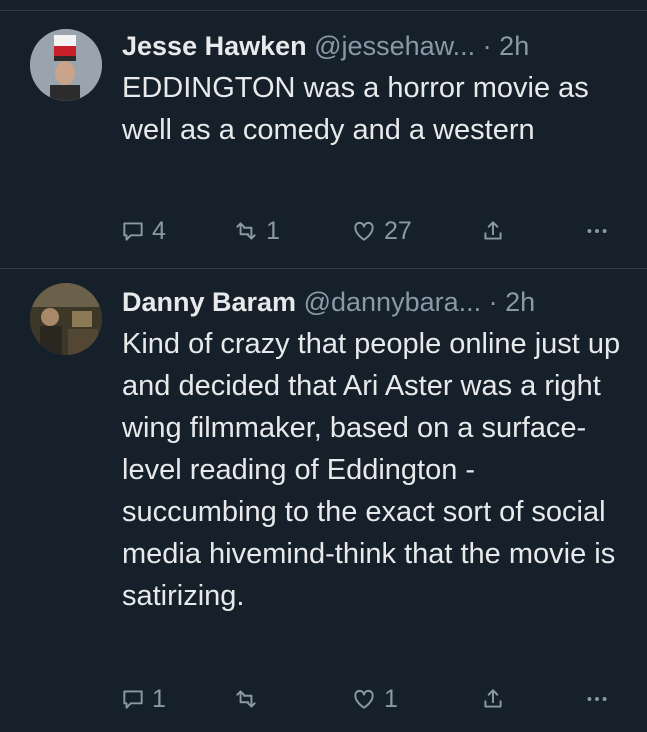 Image resolution: width=647 pixels, height=732 pixels. Describe the element at coordinates (273, 230) in the screenshot. I see `retweet-count: 1` at that location.